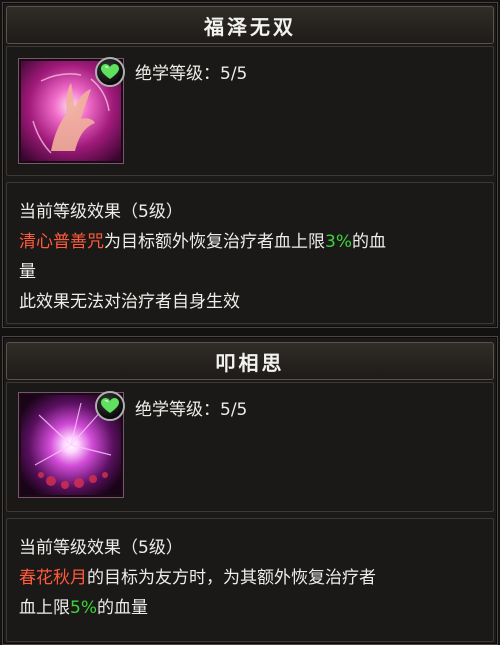 This screenshot has width=500, height=645. What do you see at coordinates (27, 272) in the screenshot?
I see `effect-line-2: 量` at bounding box center [27, 272].